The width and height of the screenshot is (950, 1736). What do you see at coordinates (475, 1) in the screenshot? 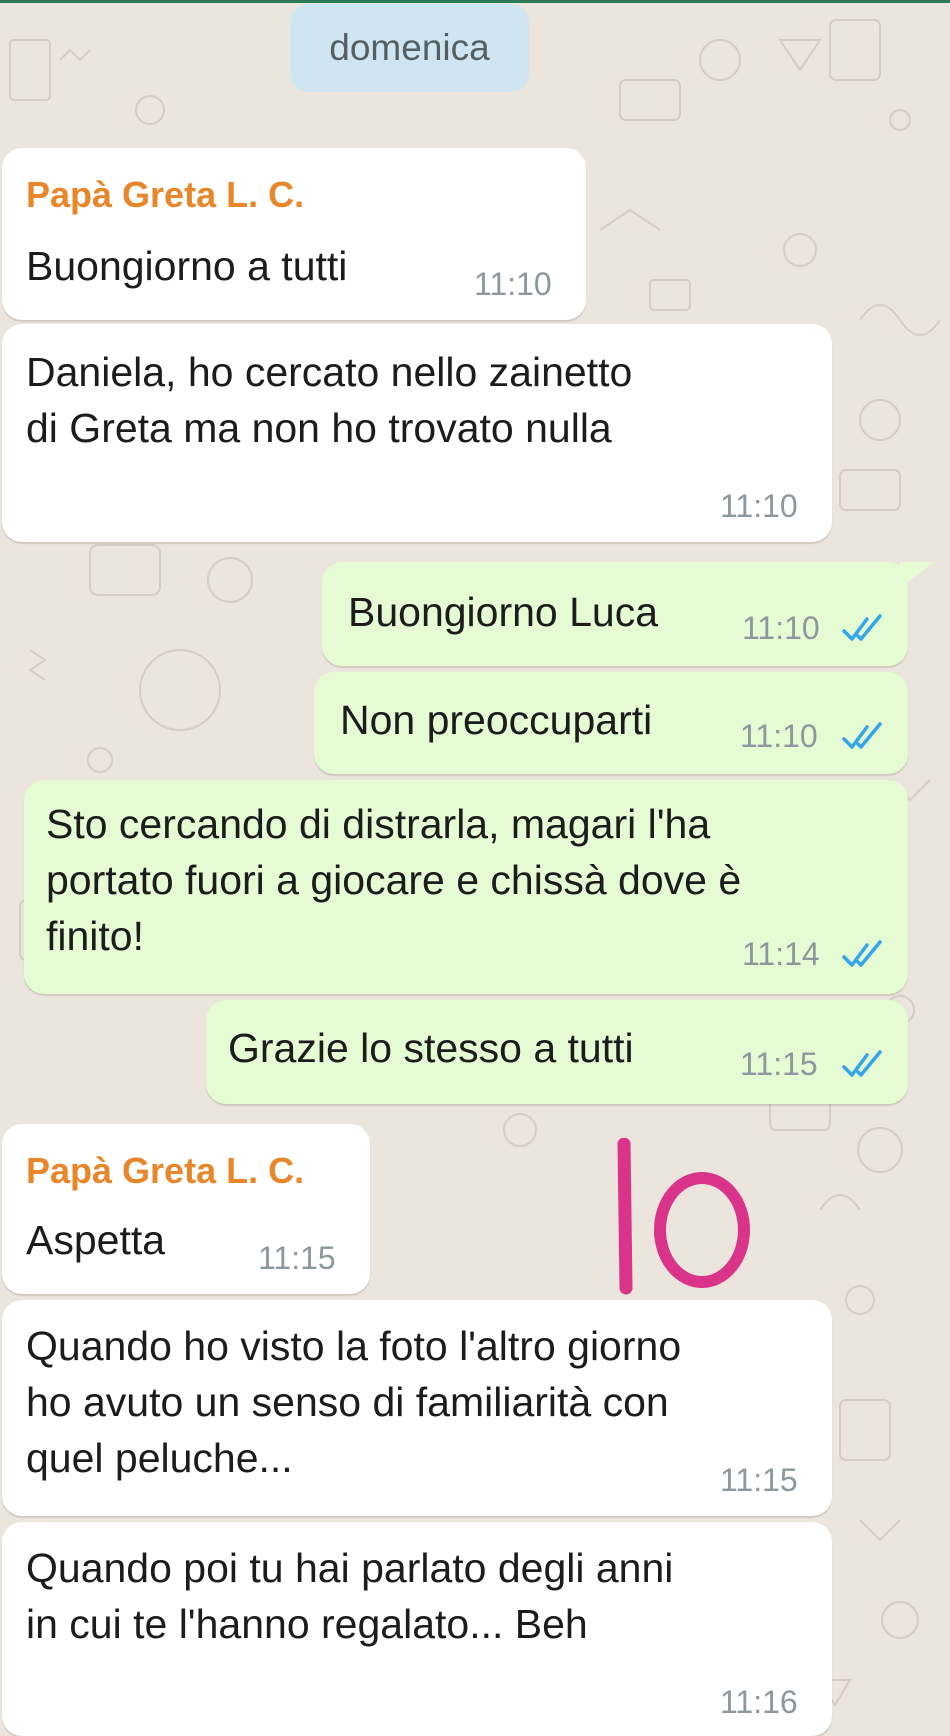
I see `top-accent-line` at bounding box center [475, 1].